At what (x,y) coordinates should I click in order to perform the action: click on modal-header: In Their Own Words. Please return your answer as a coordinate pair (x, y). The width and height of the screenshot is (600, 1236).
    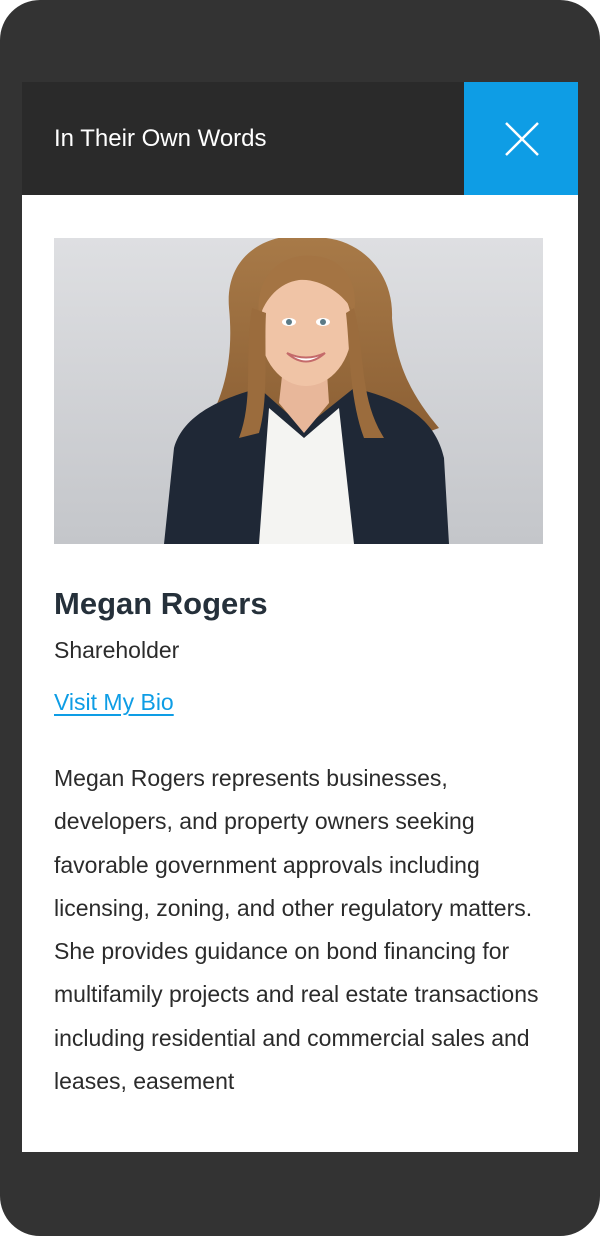
    Looking at the image, I should click on (300, 138).